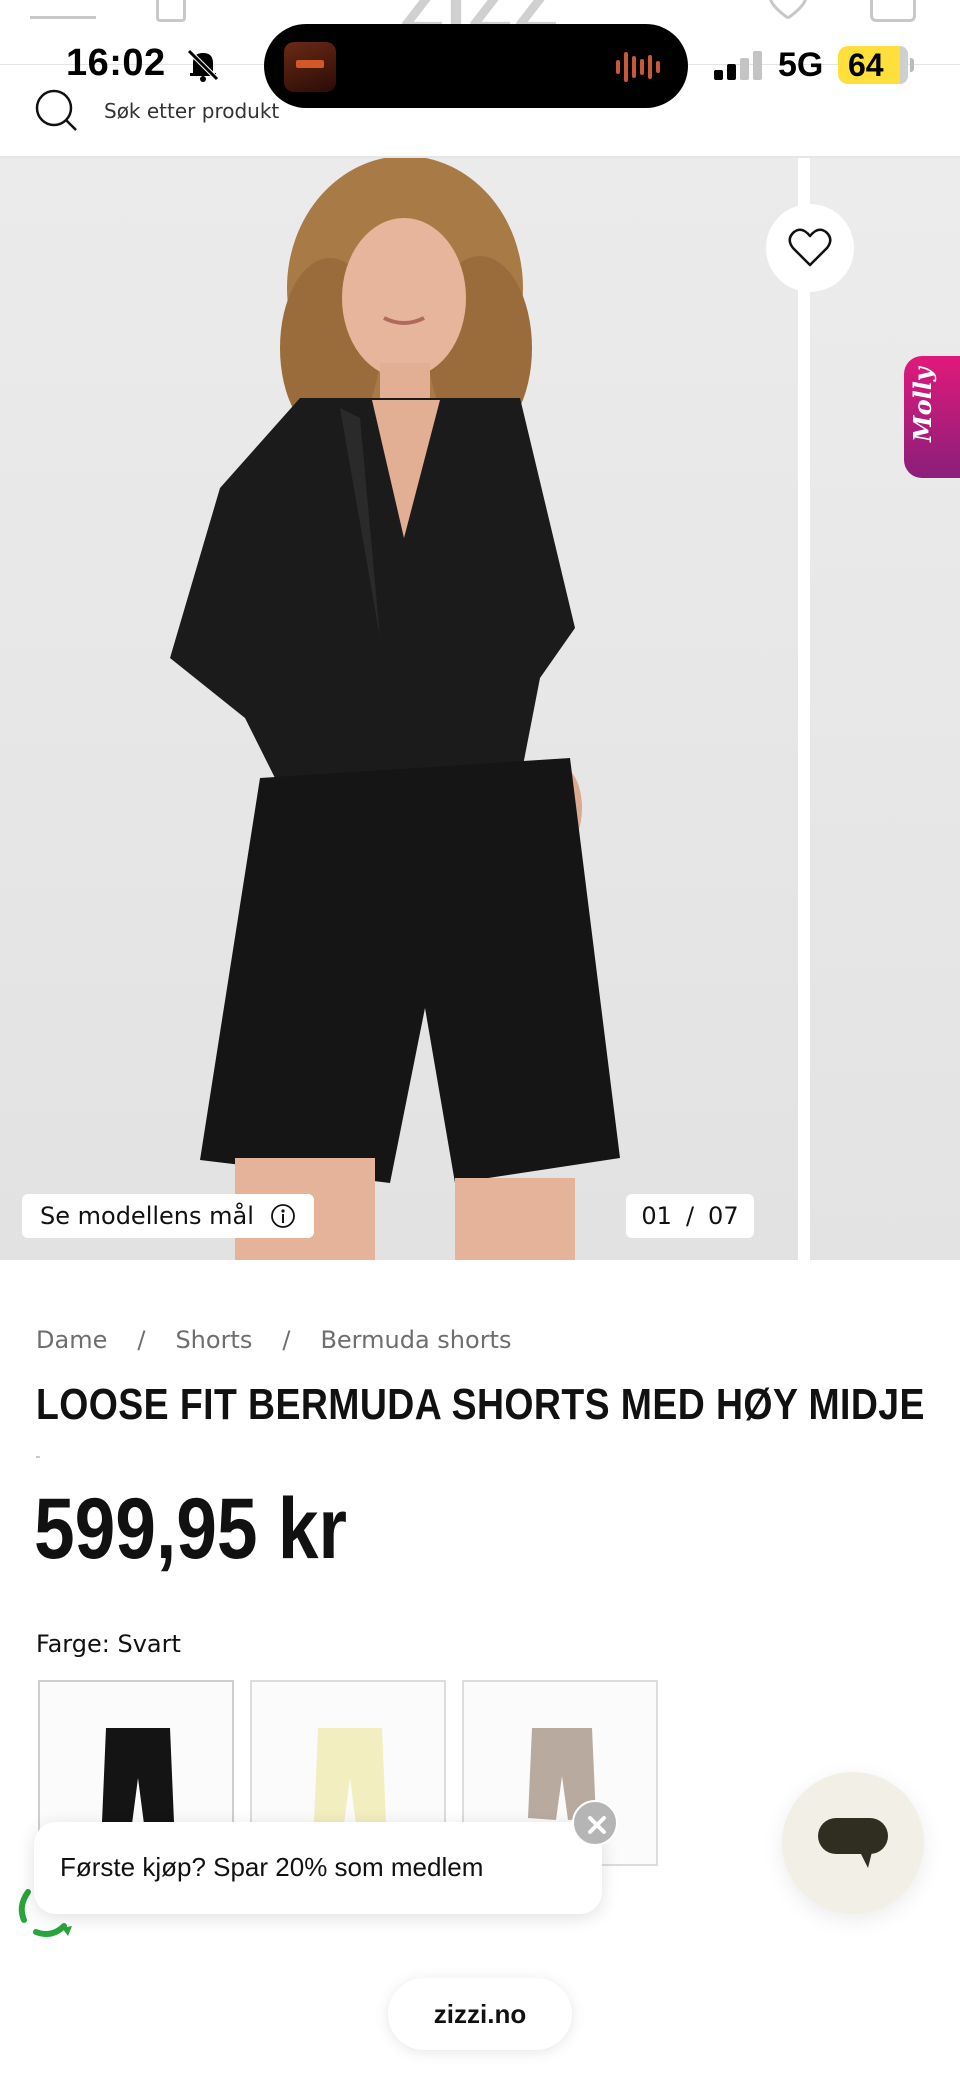 The image size is (960, 2081). Describe the element at coordinates (350, 1776) in the screenshot. I see `swatch-image-light-yellow` at that location.